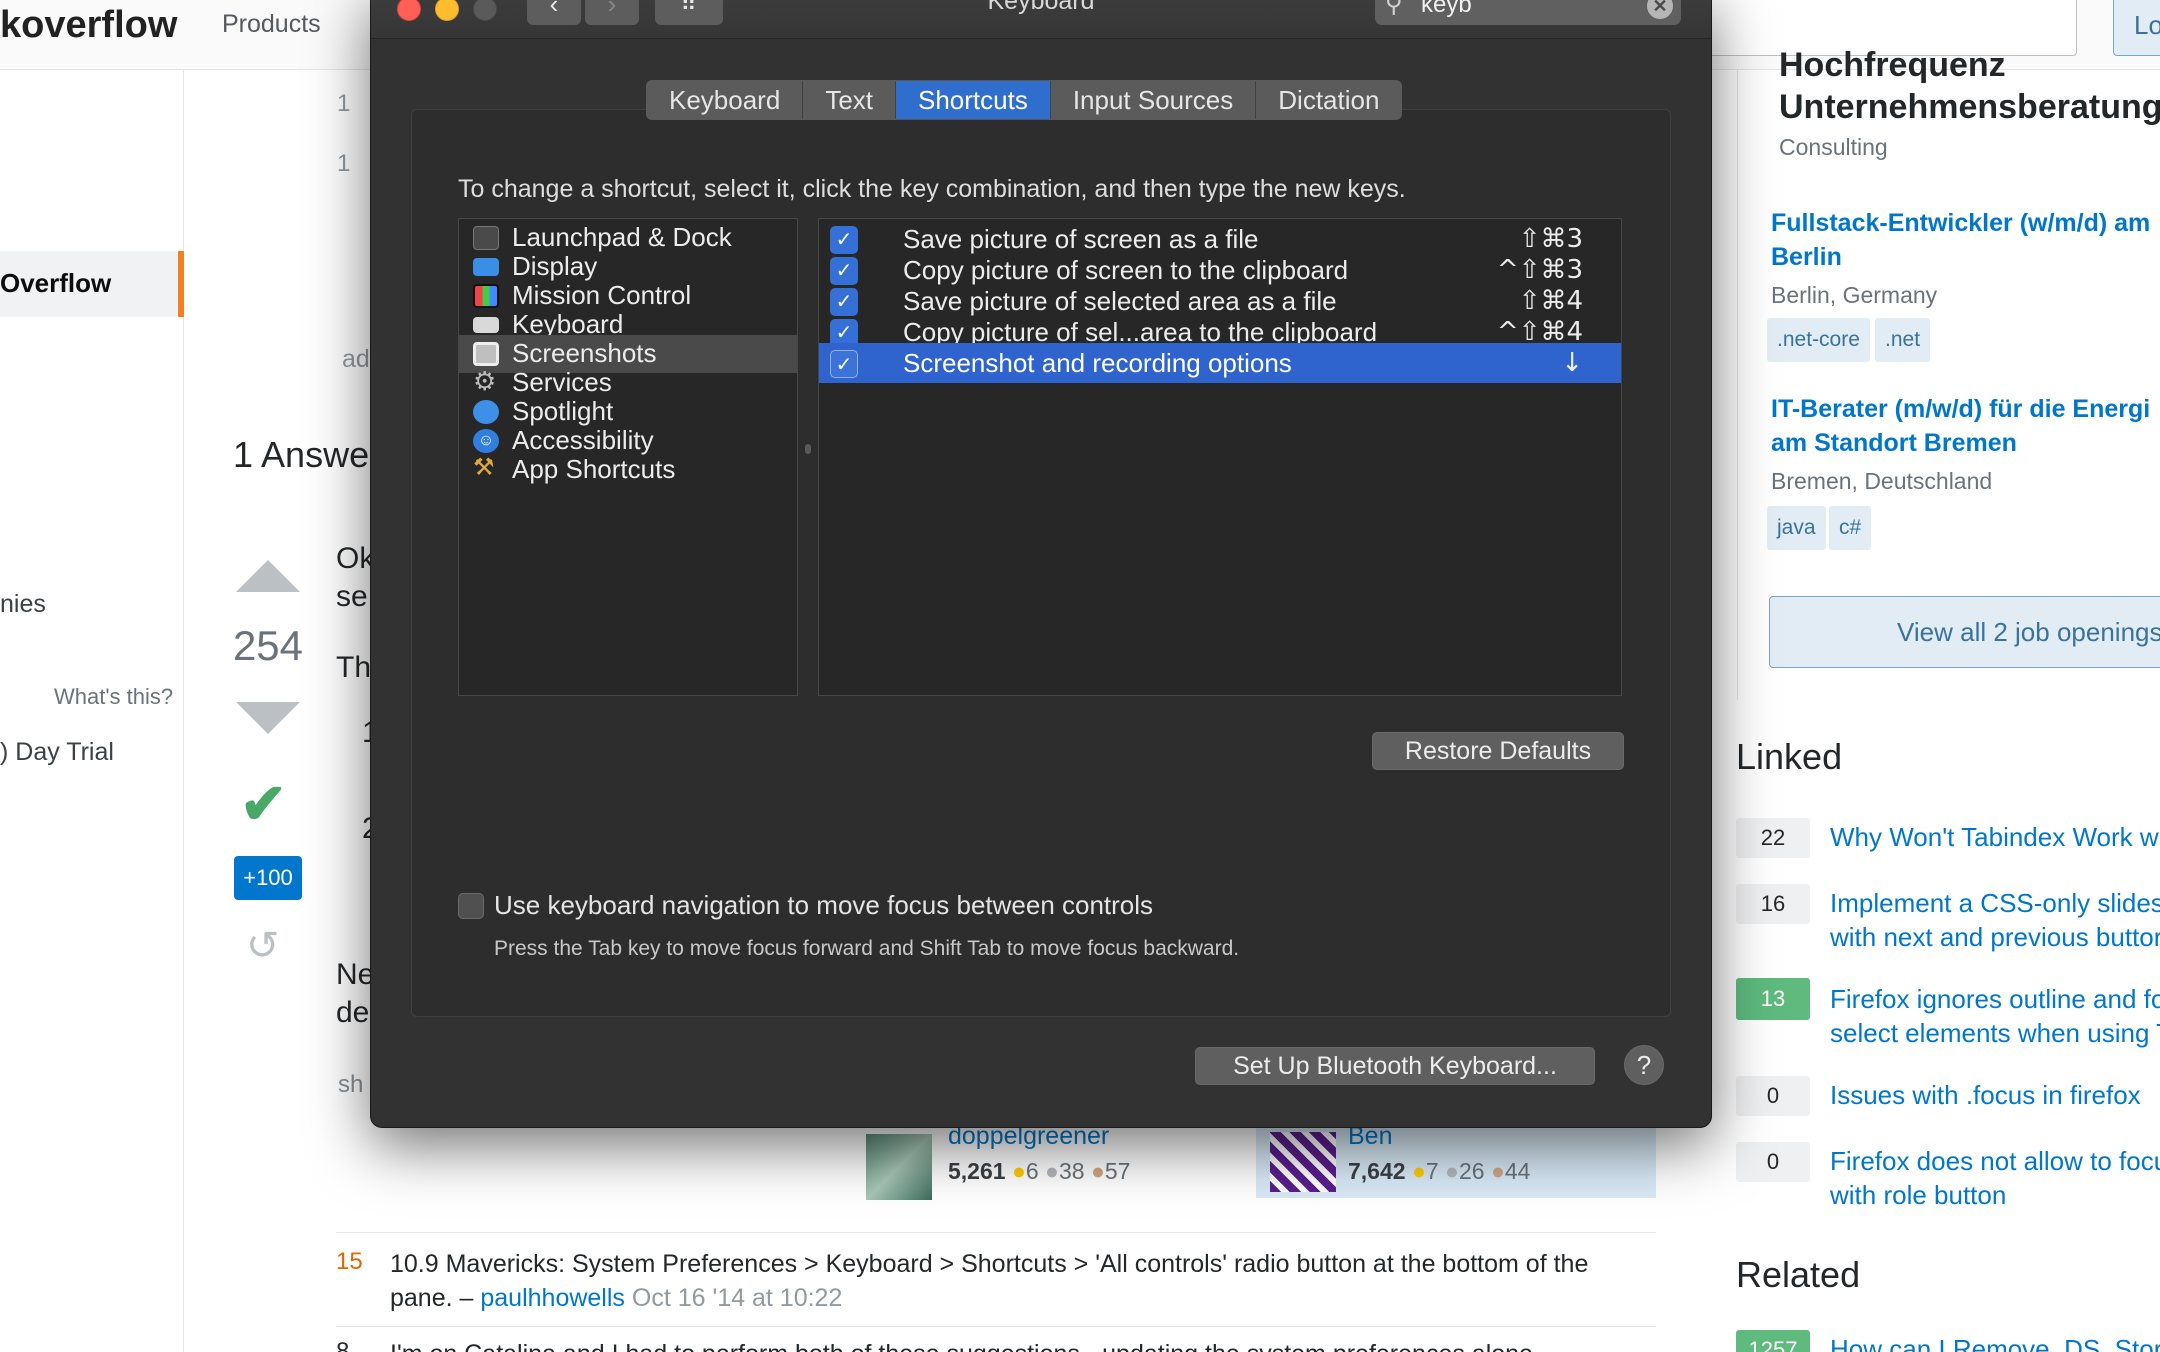 This screenshot has width=2160, height=1352. I want to click on accepted-check-icon: ✔, so click(263, 803).